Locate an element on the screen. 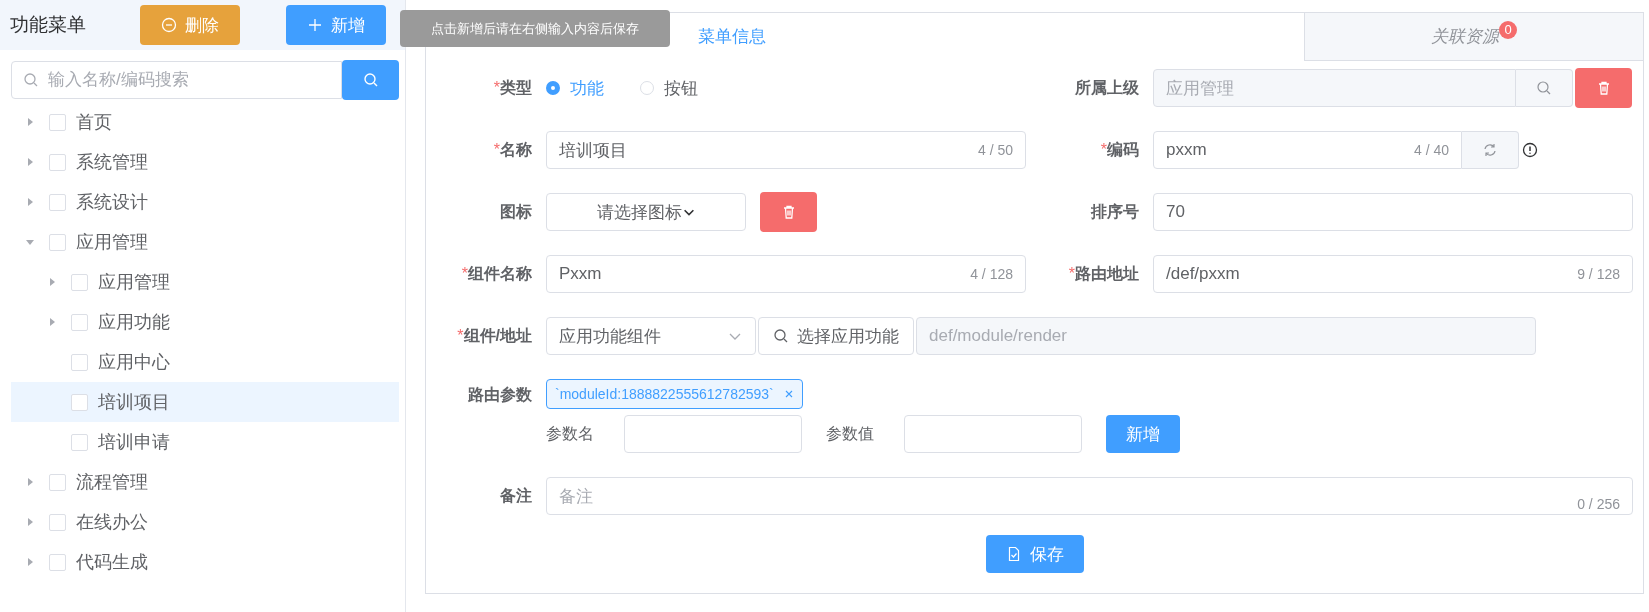 The width and height of the screenshot is (1649, 612). param-tag: `moduleId:1888822555612782593` is located at coordinates (674, 394).